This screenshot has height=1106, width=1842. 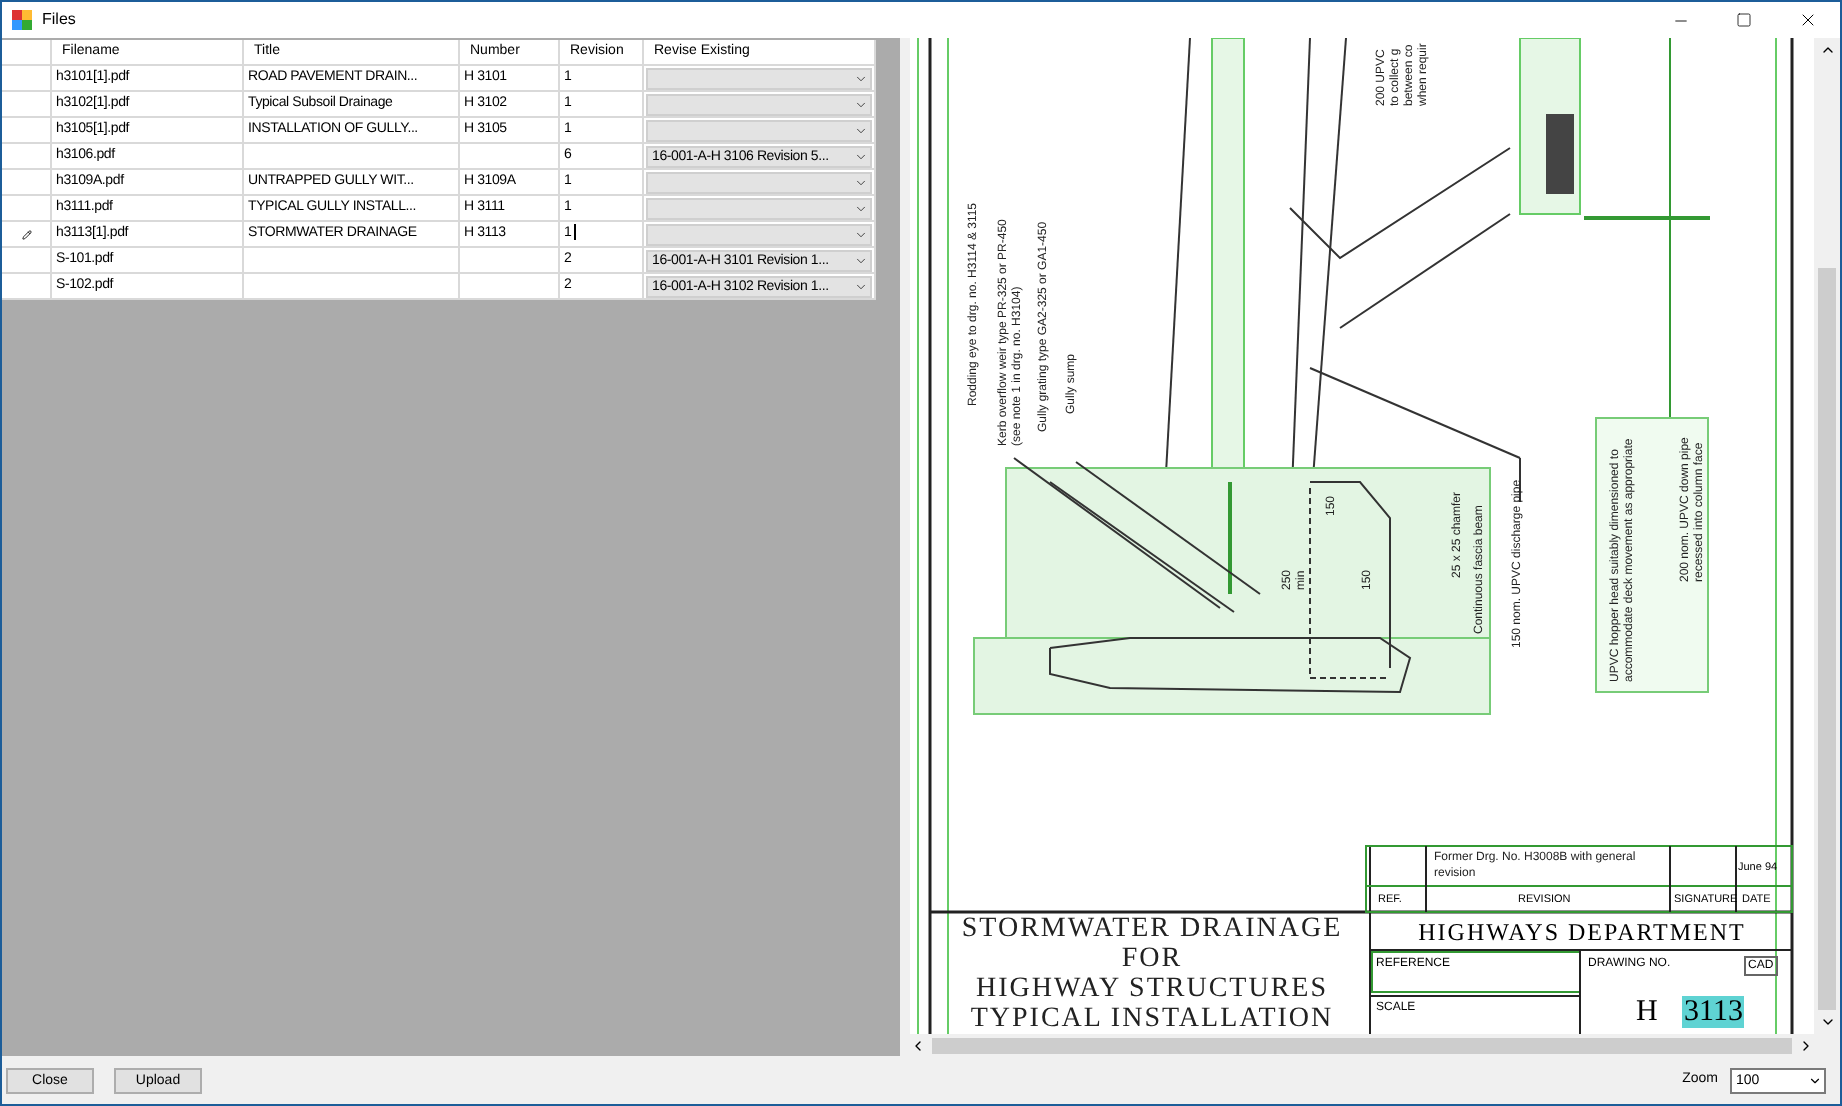 What do you see at coordinates (1152, 959) in the screenshot?
I see `drawing-title: FOR` at bounding box center [1152, 959].